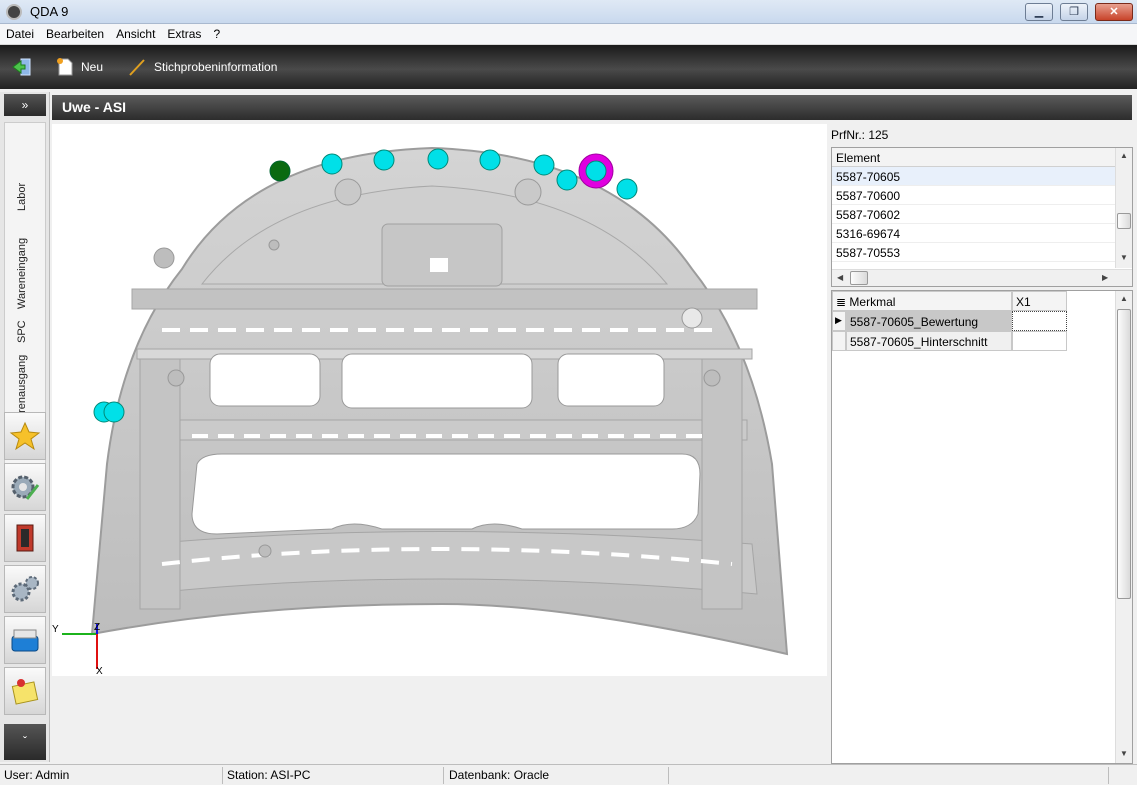 This screenshot has height=785, width=1137. What do you see at coordinates (22, 197) in the screenshot?
I see `tab-labor: Labor` at bounding box center [22, 197].